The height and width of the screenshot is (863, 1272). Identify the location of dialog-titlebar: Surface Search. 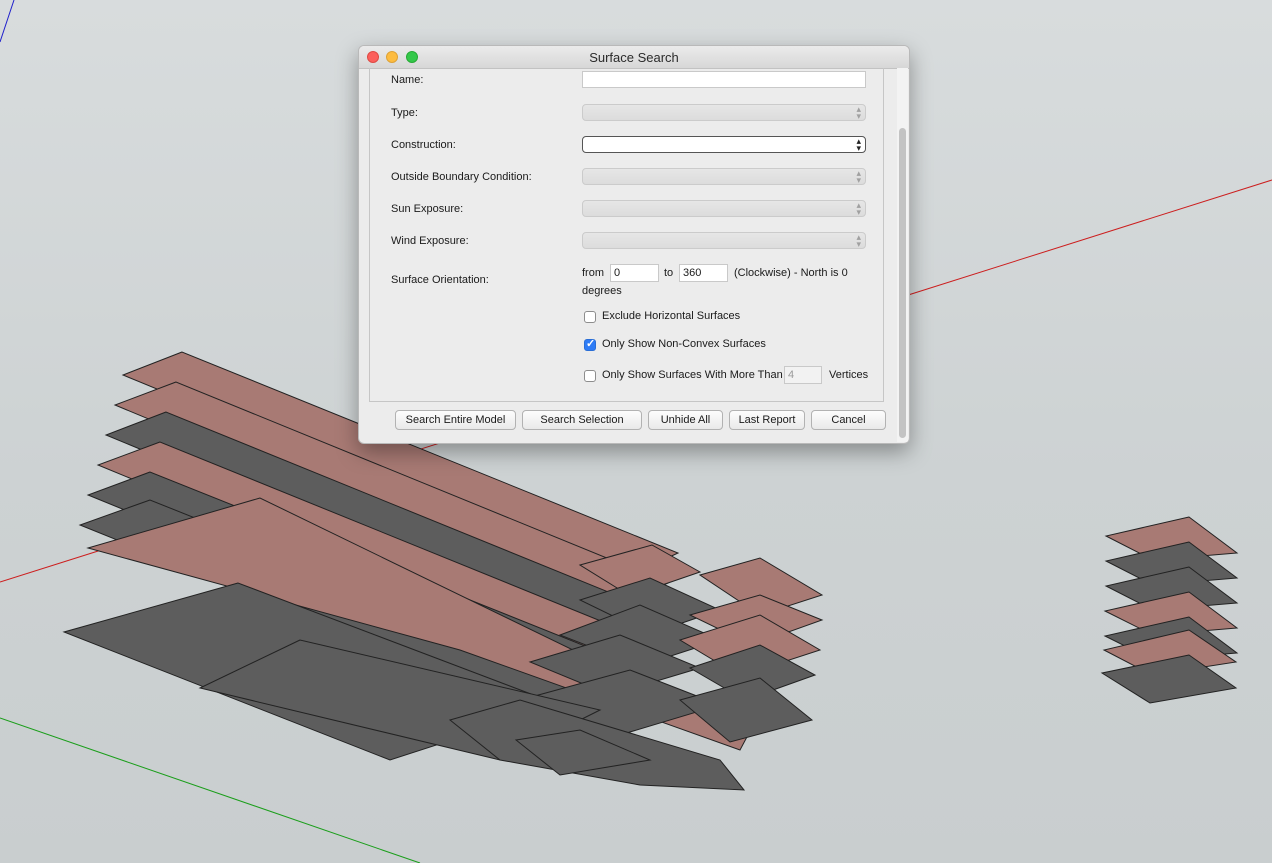
(634, 57).